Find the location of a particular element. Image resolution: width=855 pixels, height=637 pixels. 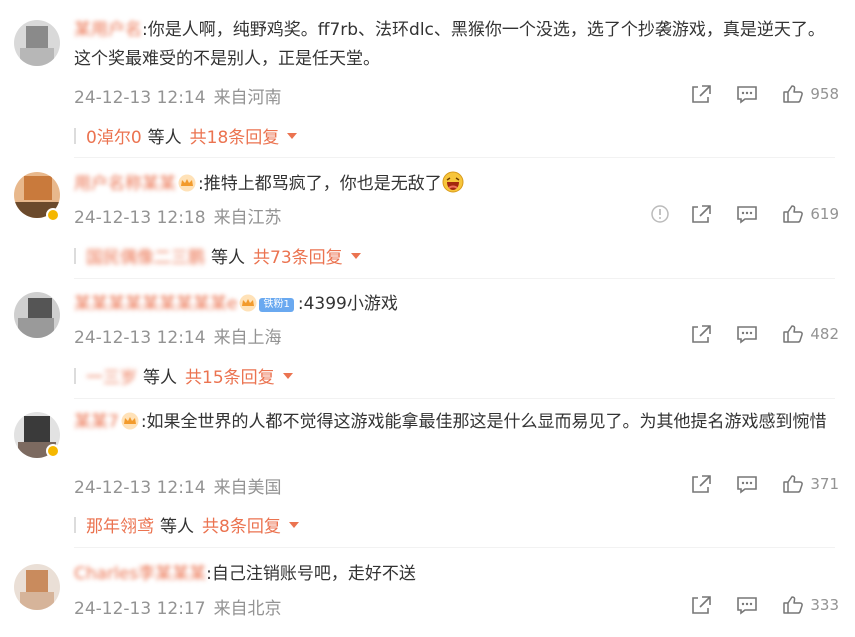

reply-user: 那年翎鸢 is located at coordinates (120, 524).